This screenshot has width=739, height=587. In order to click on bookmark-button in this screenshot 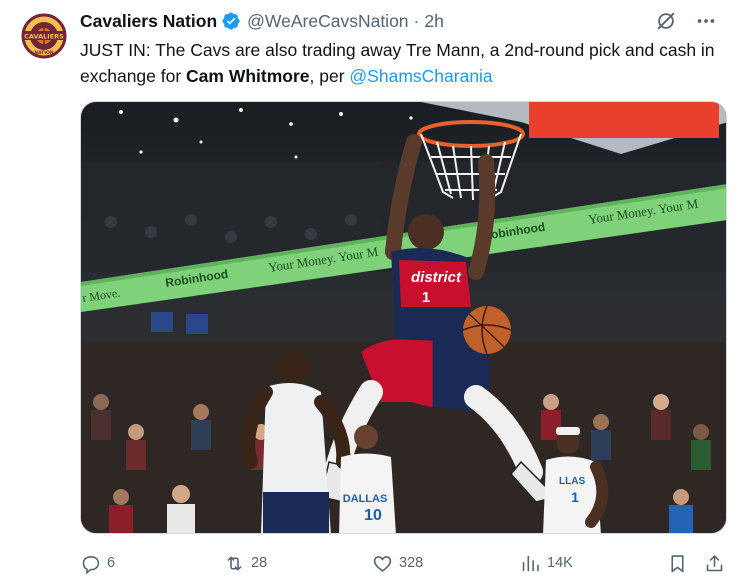, I will do `click(677, 563)`.